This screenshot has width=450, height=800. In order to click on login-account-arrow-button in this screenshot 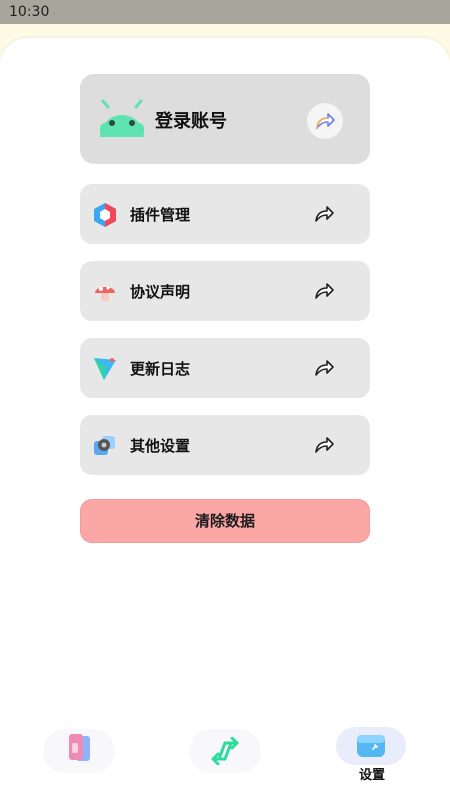, I will do `click(325, 121)`.